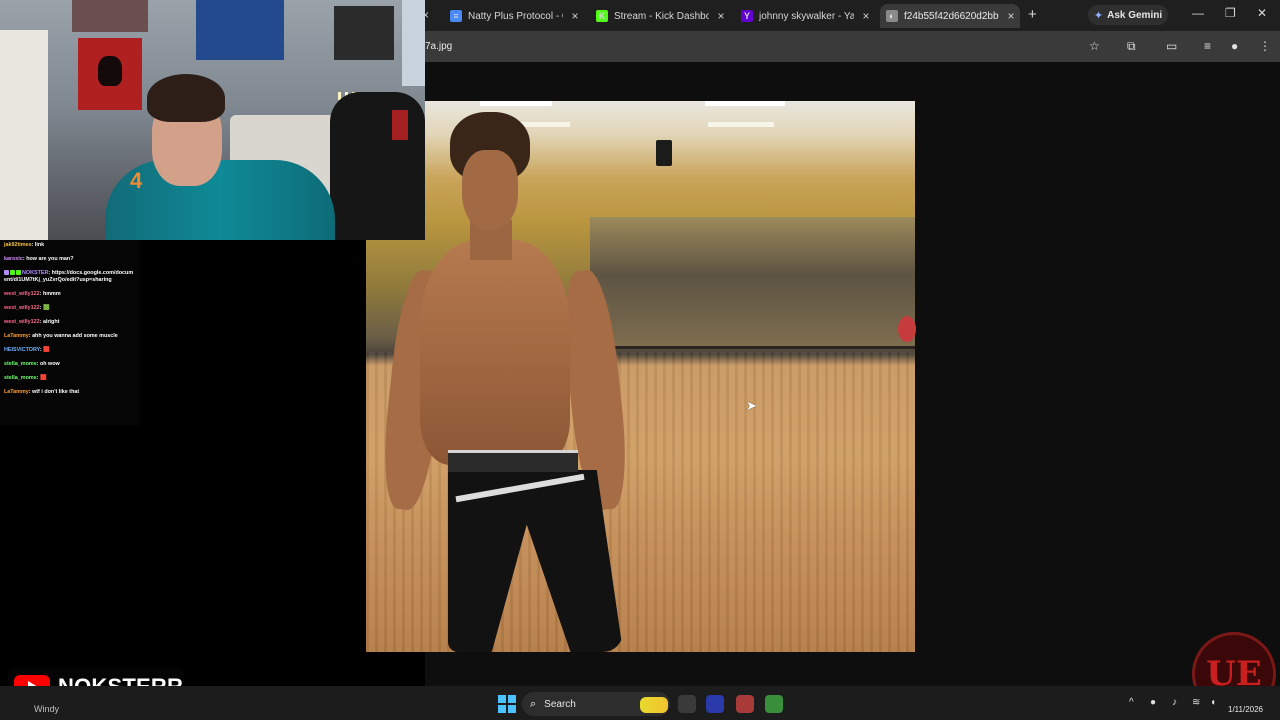 This screenshot has width=1280, height=720. Describe the element at coordinates (560, 704) in the screenshot. I see `search-label: Search` at that location.